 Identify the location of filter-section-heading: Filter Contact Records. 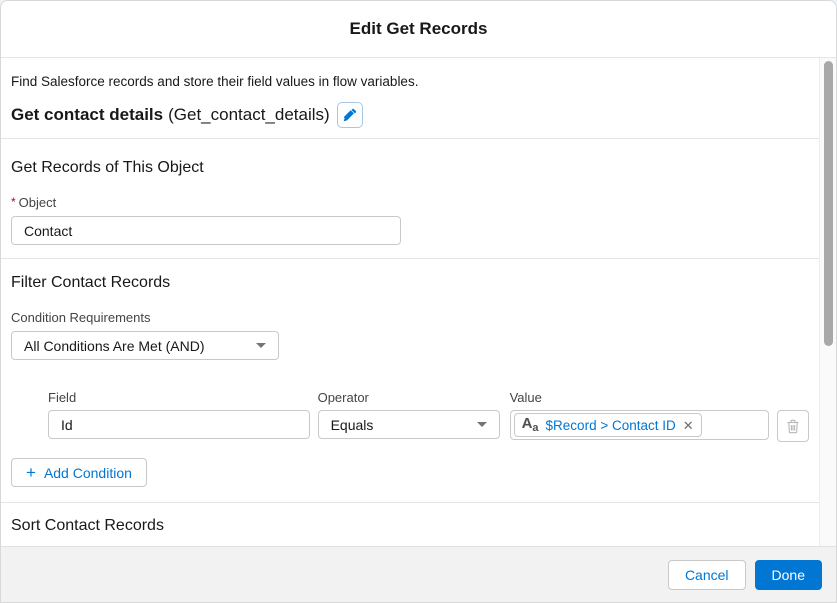
(91, 282).